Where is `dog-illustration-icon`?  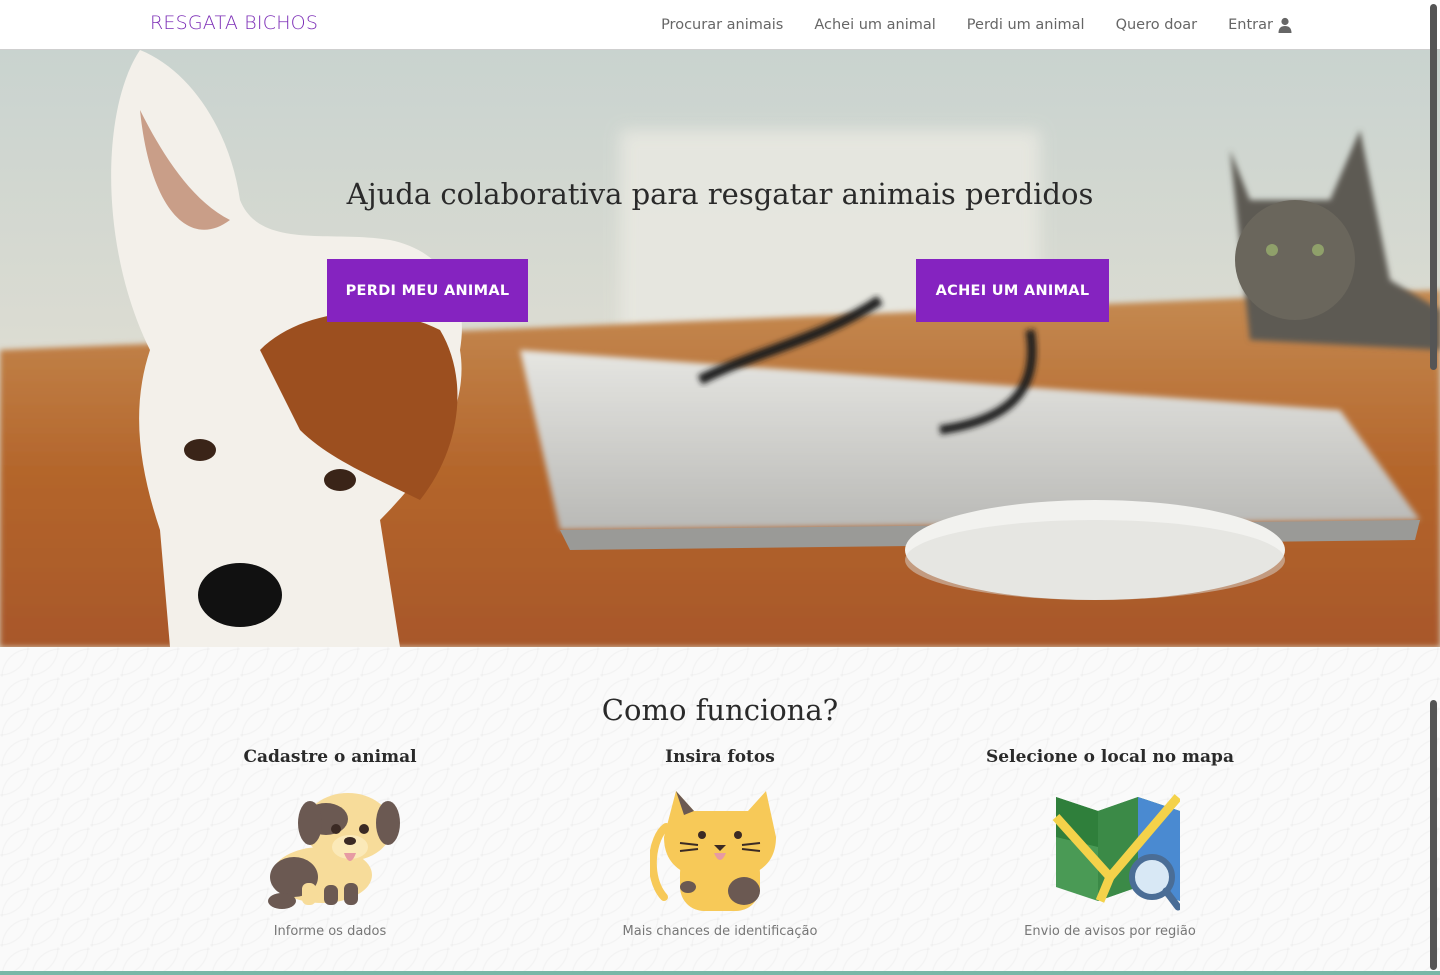 dog-illustration-icon is located at coordinates (334, 851).